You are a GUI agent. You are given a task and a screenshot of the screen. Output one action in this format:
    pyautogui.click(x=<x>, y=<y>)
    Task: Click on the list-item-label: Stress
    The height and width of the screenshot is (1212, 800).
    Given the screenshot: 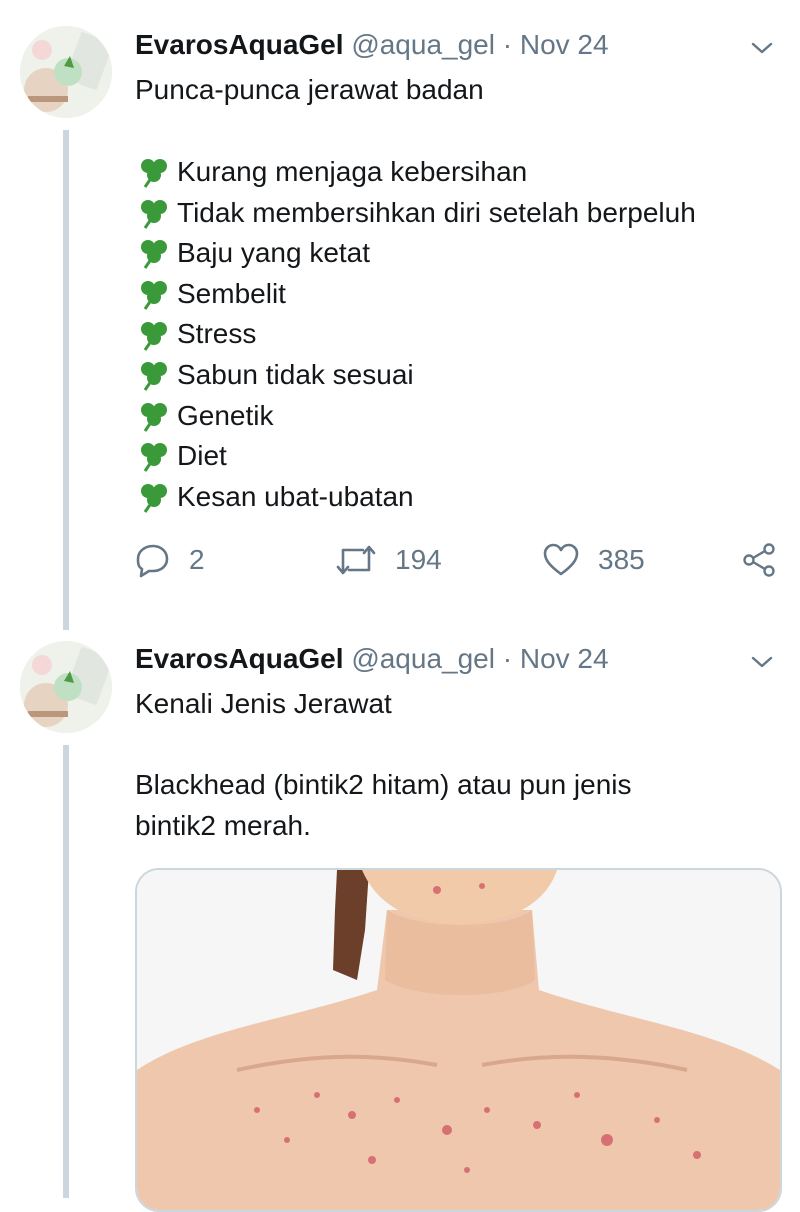 What is the action you would take?
    pyautogui.click(x=217, y=334)
    